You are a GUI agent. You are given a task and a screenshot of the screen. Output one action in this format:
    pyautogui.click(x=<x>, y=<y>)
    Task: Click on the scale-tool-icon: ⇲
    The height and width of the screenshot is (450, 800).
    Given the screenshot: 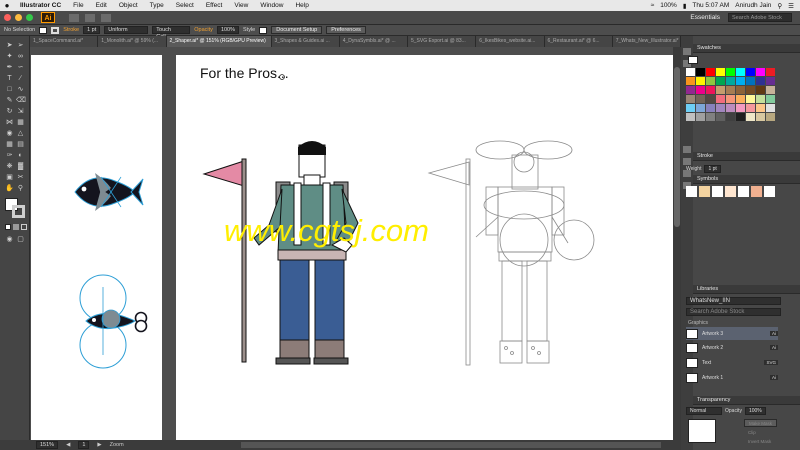 What is the action you would take?
    pyautogui.click(x=20, y=112)
    